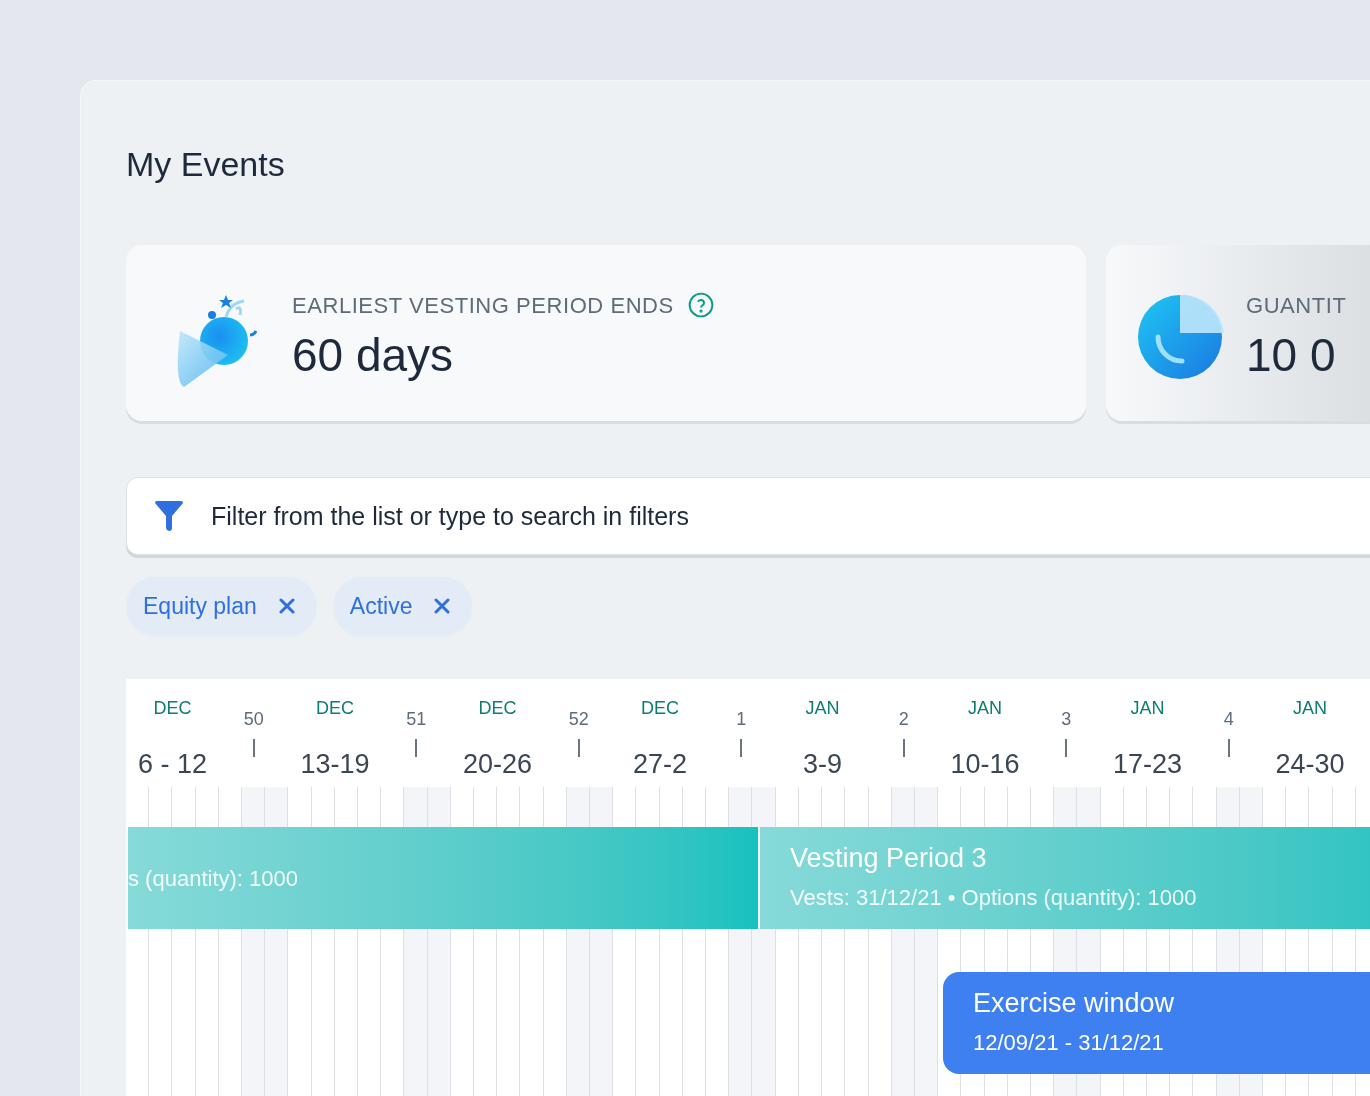  I want to click on week-range: 17-23, so click(1147, 764).